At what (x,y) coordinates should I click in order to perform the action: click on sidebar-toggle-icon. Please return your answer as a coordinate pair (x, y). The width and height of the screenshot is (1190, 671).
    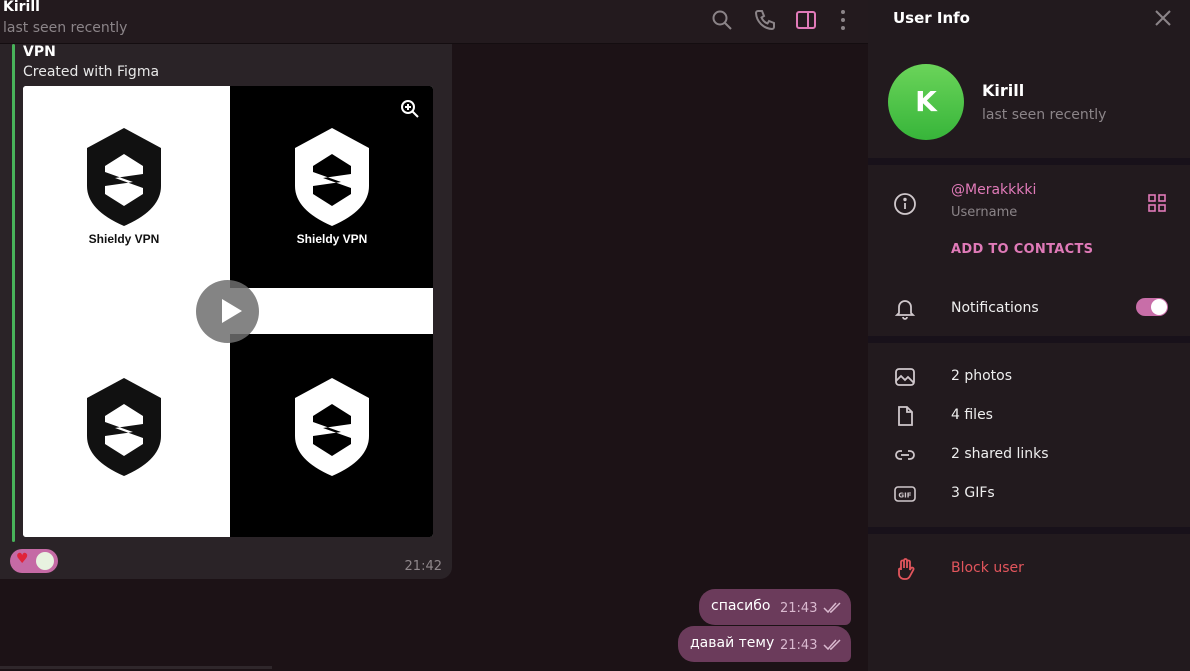
    Looking at the image, I should click on (806, 20).